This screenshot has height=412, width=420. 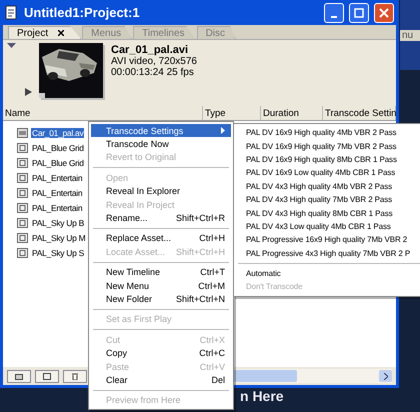 What do you see at coordinates (161, 239) in the screenshot?
I see `menu-item: Replace Asset... Ctrl+H` at bounding box center [161, 239].